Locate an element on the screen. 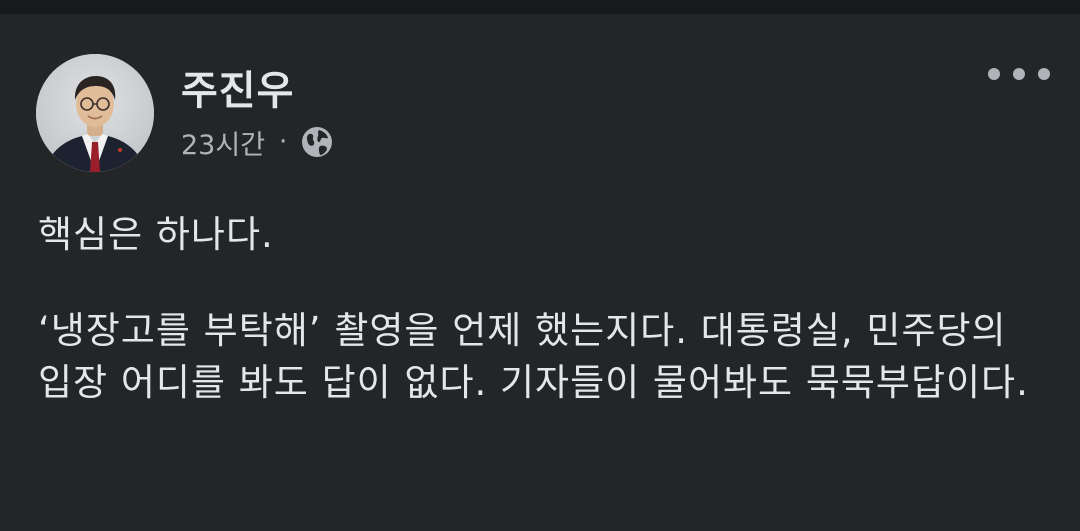  avatar-image is located at coordinates (95, 113).